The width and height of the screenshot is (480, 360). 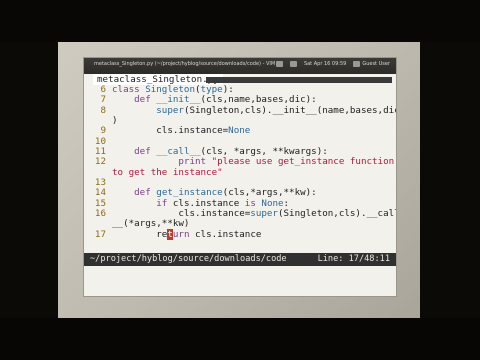 I want to click on bottom-dark-band, so click(x=240, y=339).